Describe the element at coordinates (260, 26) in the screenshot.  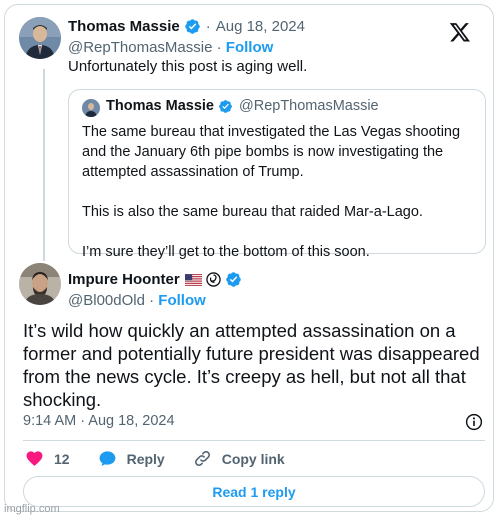
I see `post-date: Aug 18, 2024` at that location.